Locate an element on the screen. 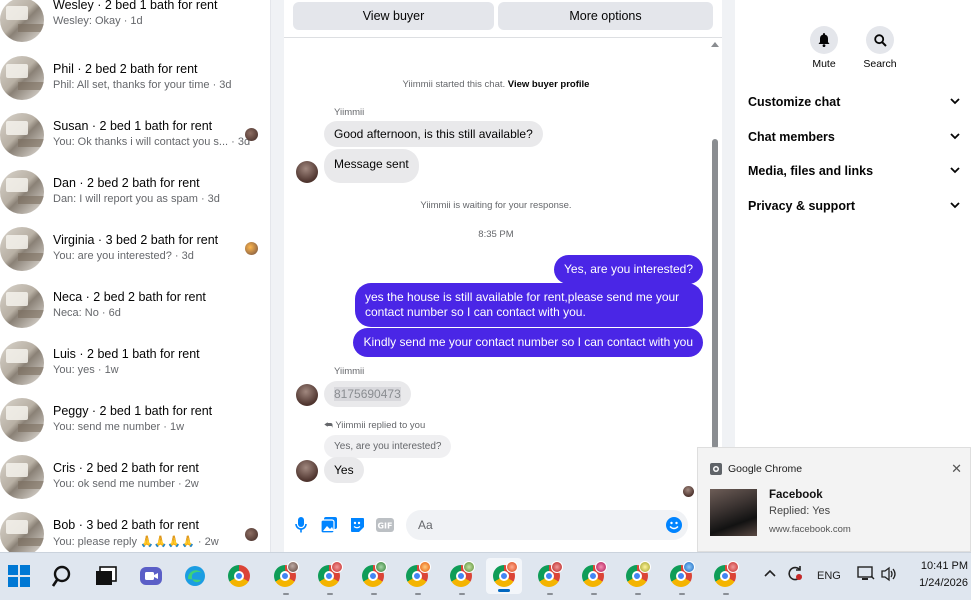  phone-number-text: 8175690473 is located at coordinates (367, 394).